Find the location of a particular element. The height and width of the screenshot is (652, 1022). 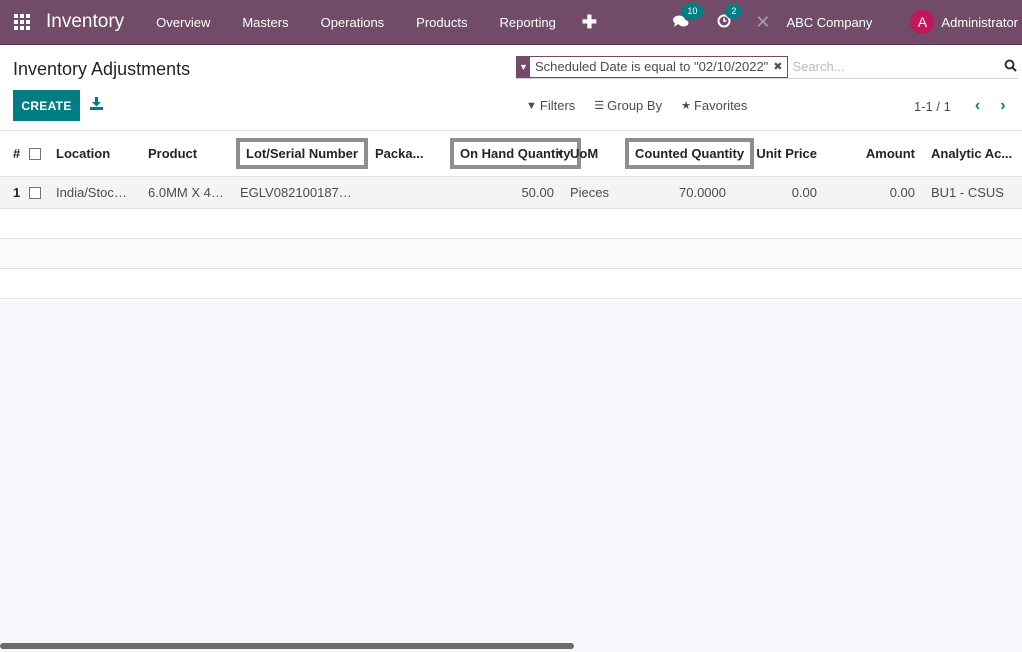

favorites-button: ★ Favorites is located at coordinates (714, 105).